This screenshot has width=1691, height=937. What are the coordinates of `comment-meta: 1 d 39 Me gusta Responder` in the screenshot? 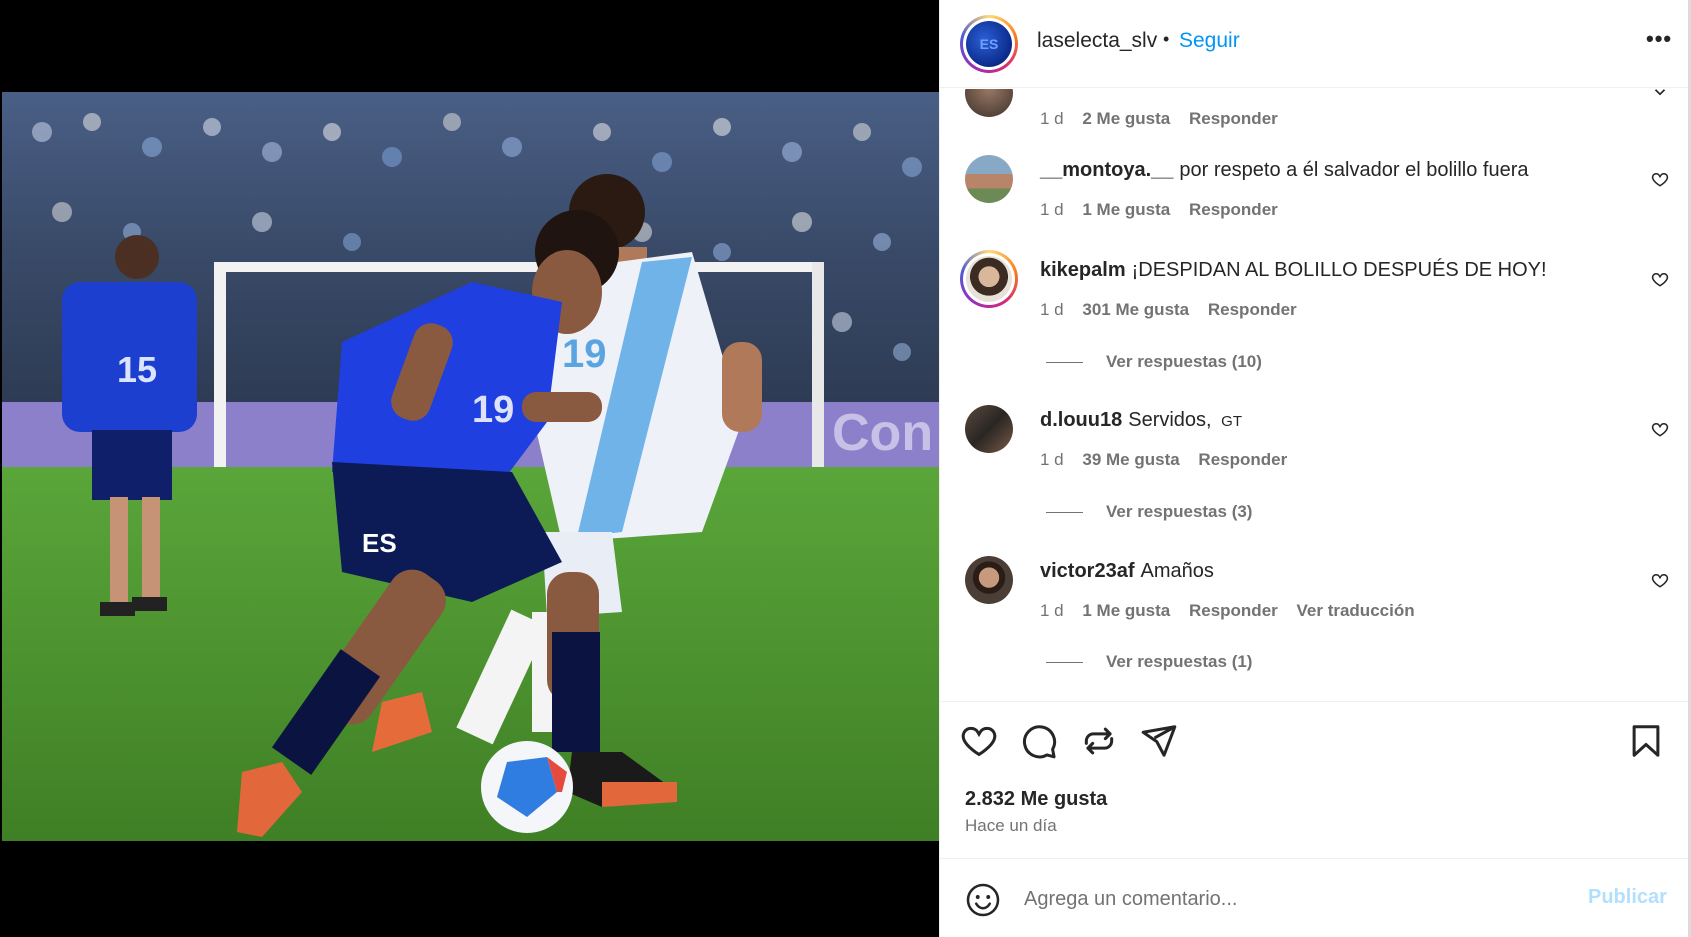 It's located at (1170, 460).